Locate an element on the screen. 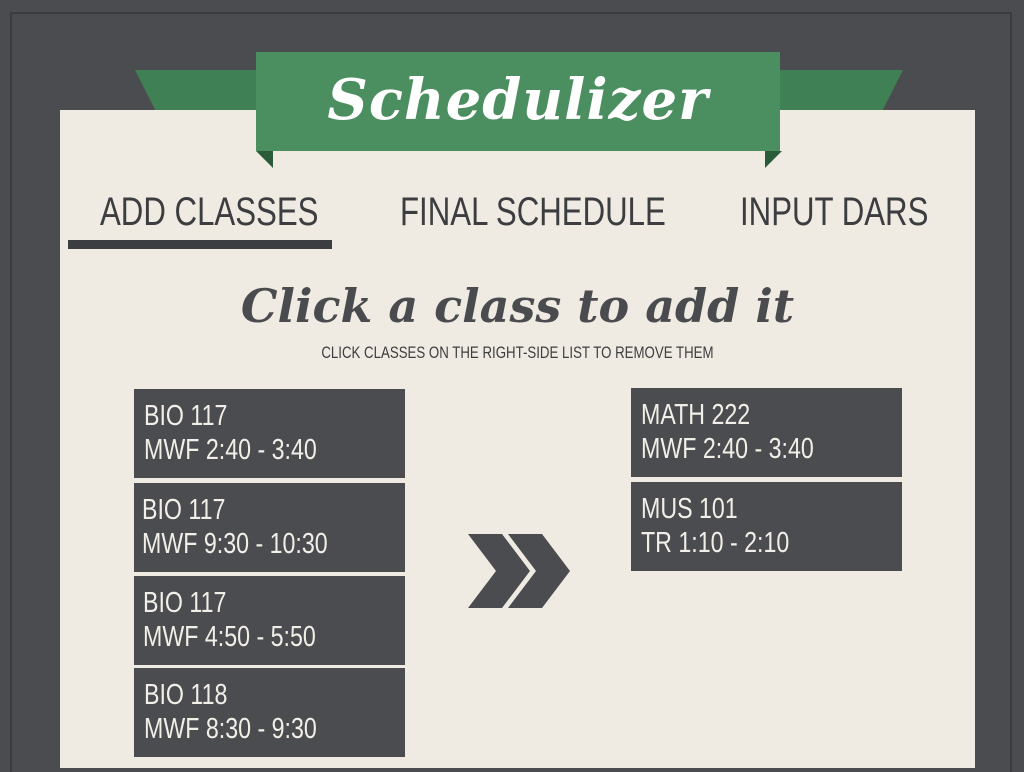 This screenshot has height=772, width=1024. class-time: MWF 9:30 - 10:30 is located at coordinates (235, 544).